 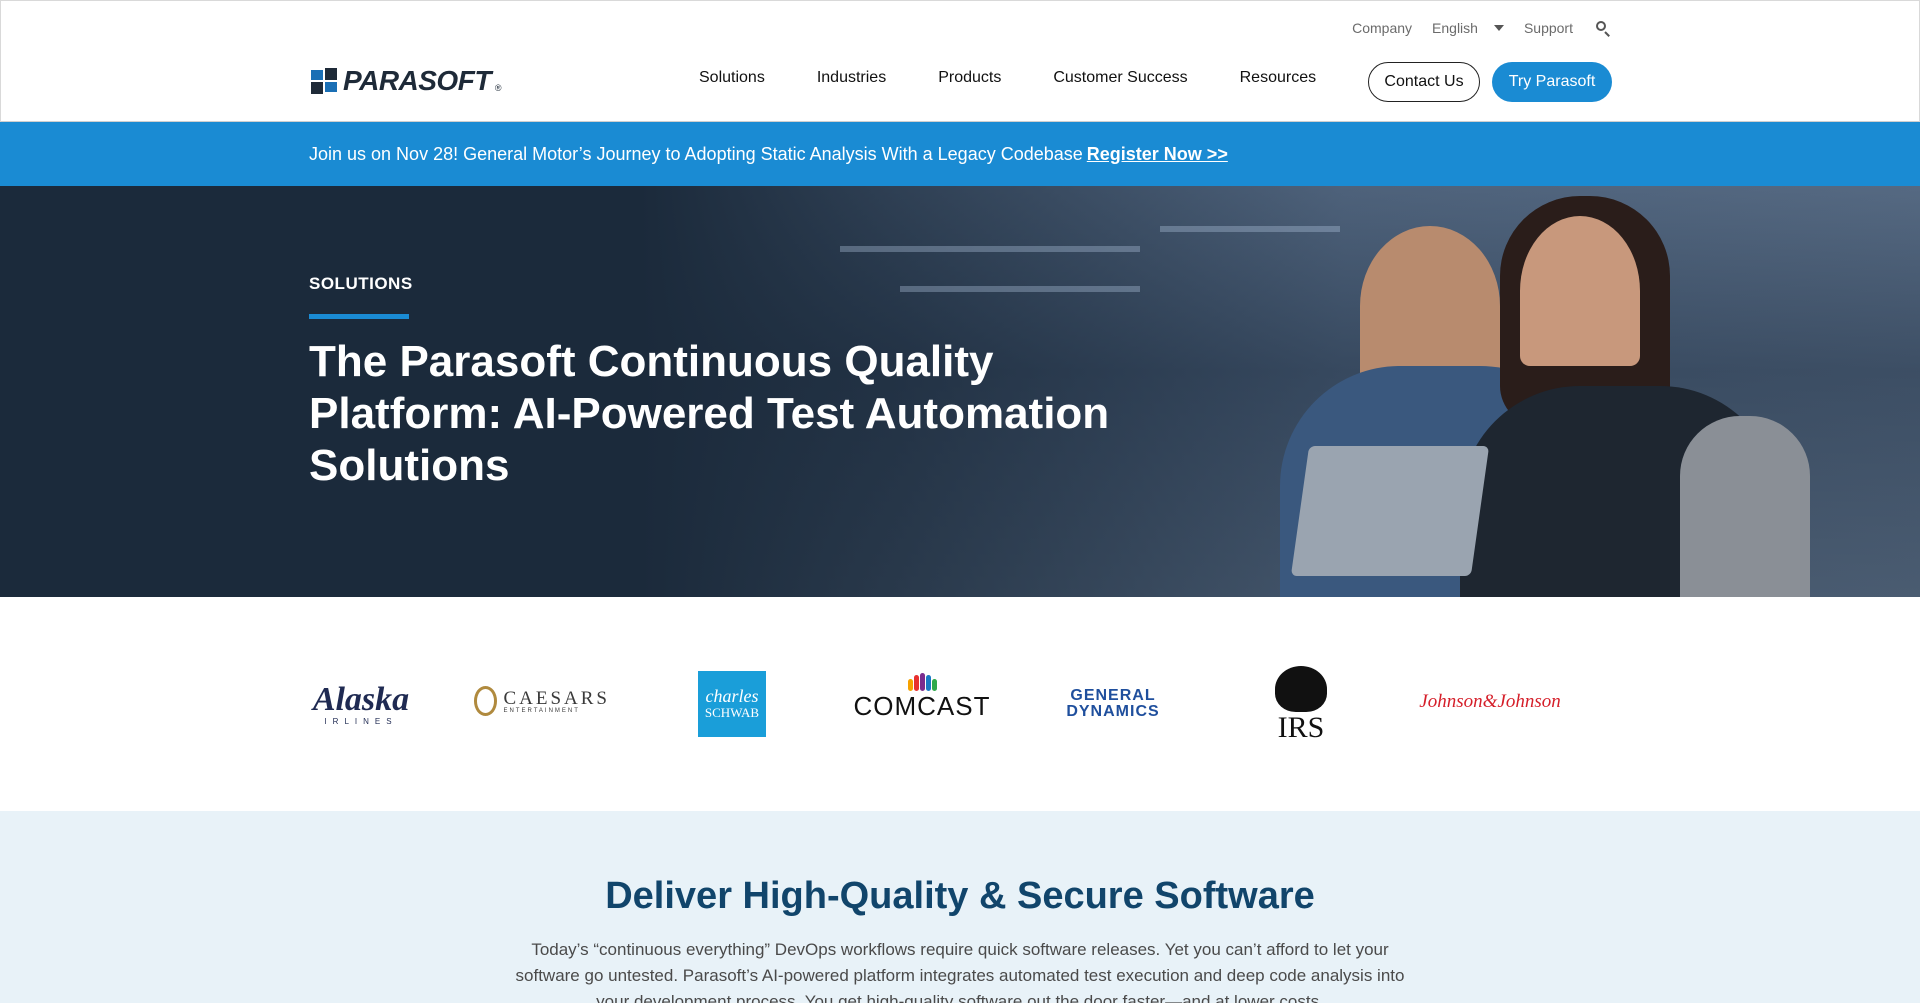 I want to click on deliver-title: Deliver High-Quality & Secure Software, so click(x=960, y=896).